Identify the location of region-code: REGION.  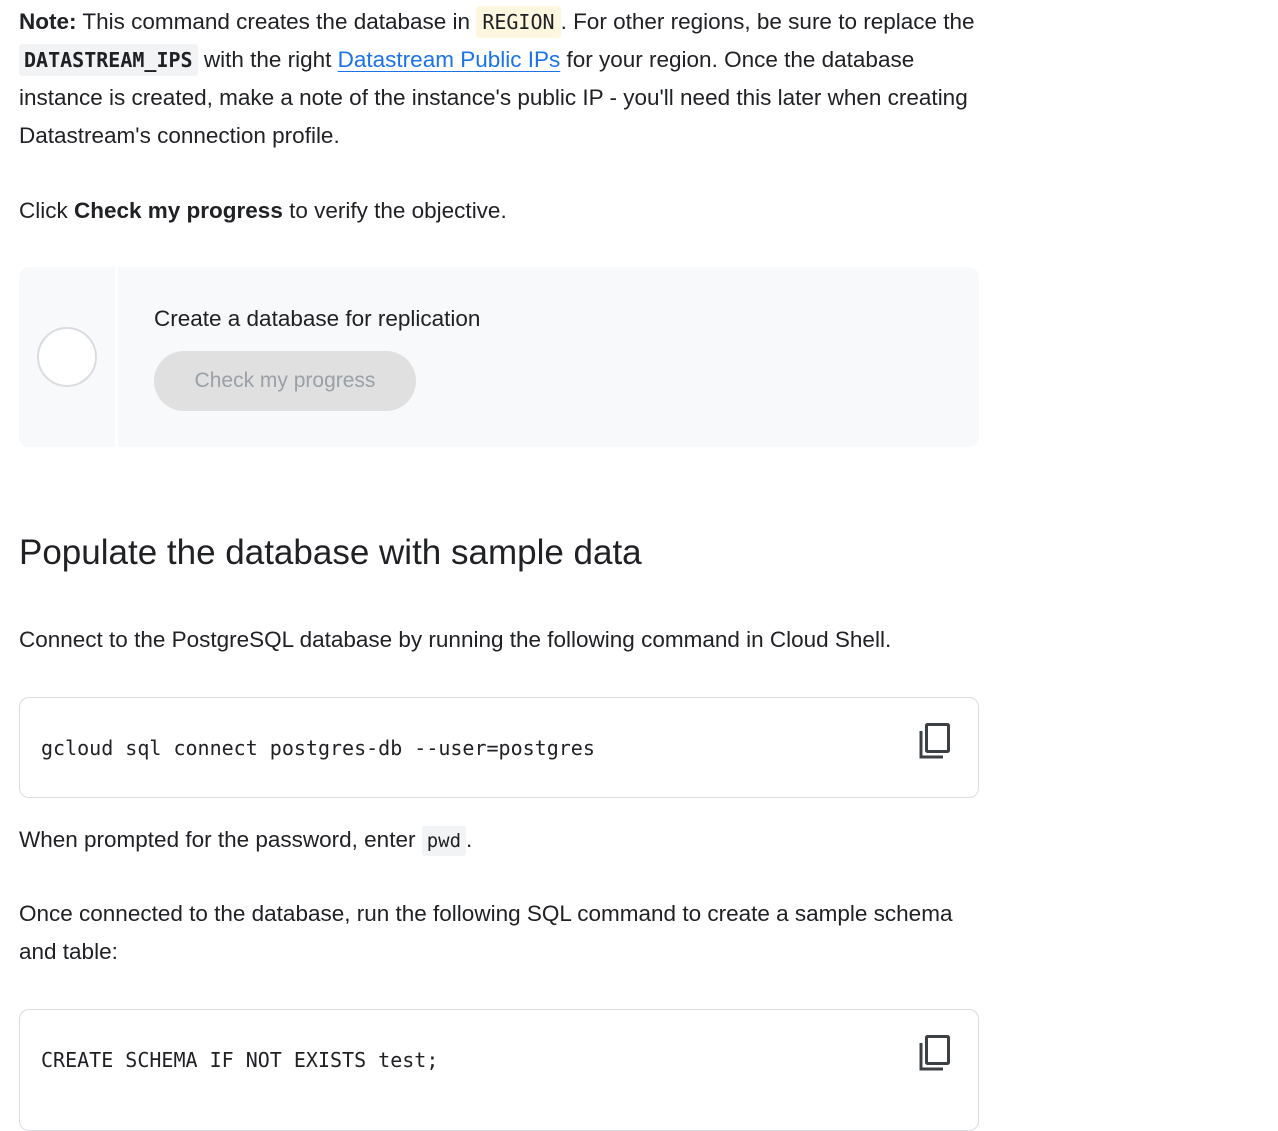
(518, 22).